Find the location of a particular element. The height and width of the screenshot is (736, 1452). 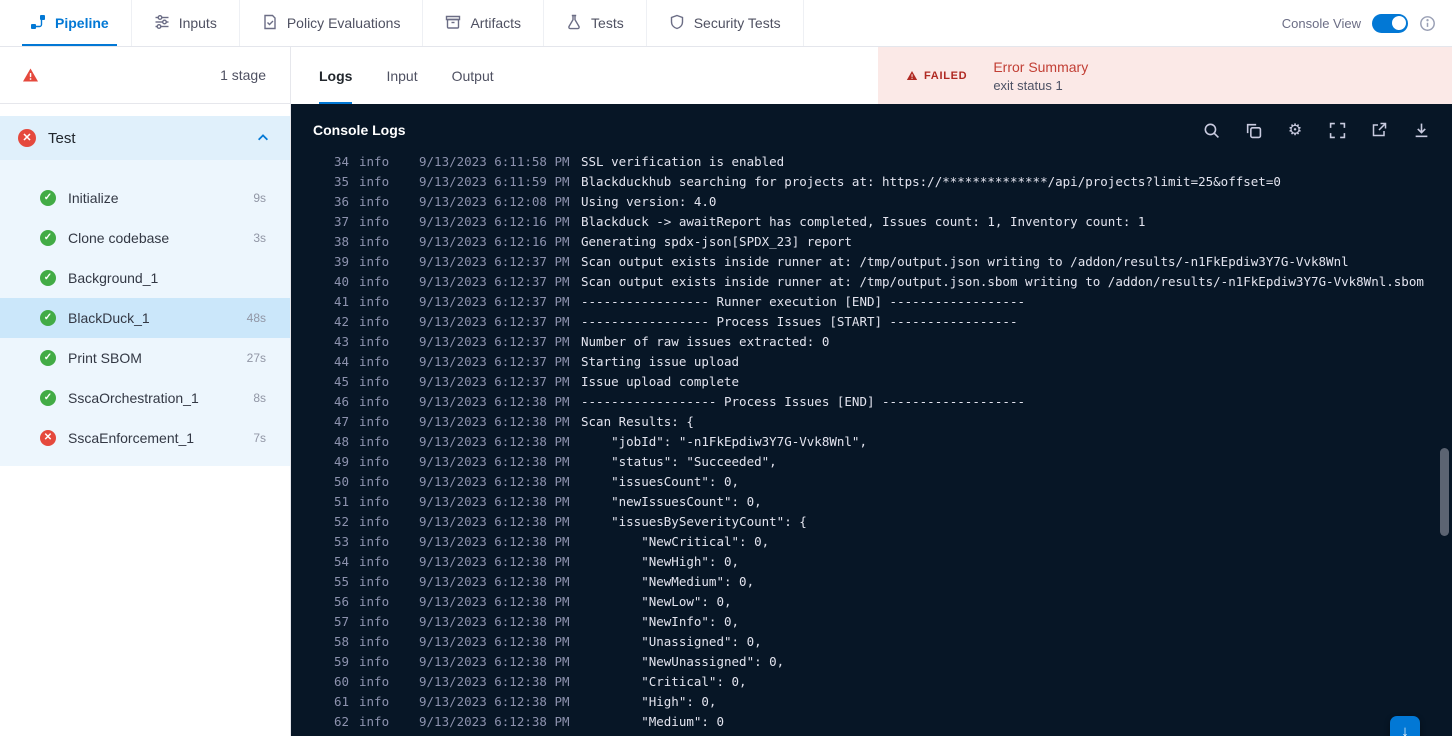

settings-gear-icon: ⚙ is located at coordinates (1295, 130).